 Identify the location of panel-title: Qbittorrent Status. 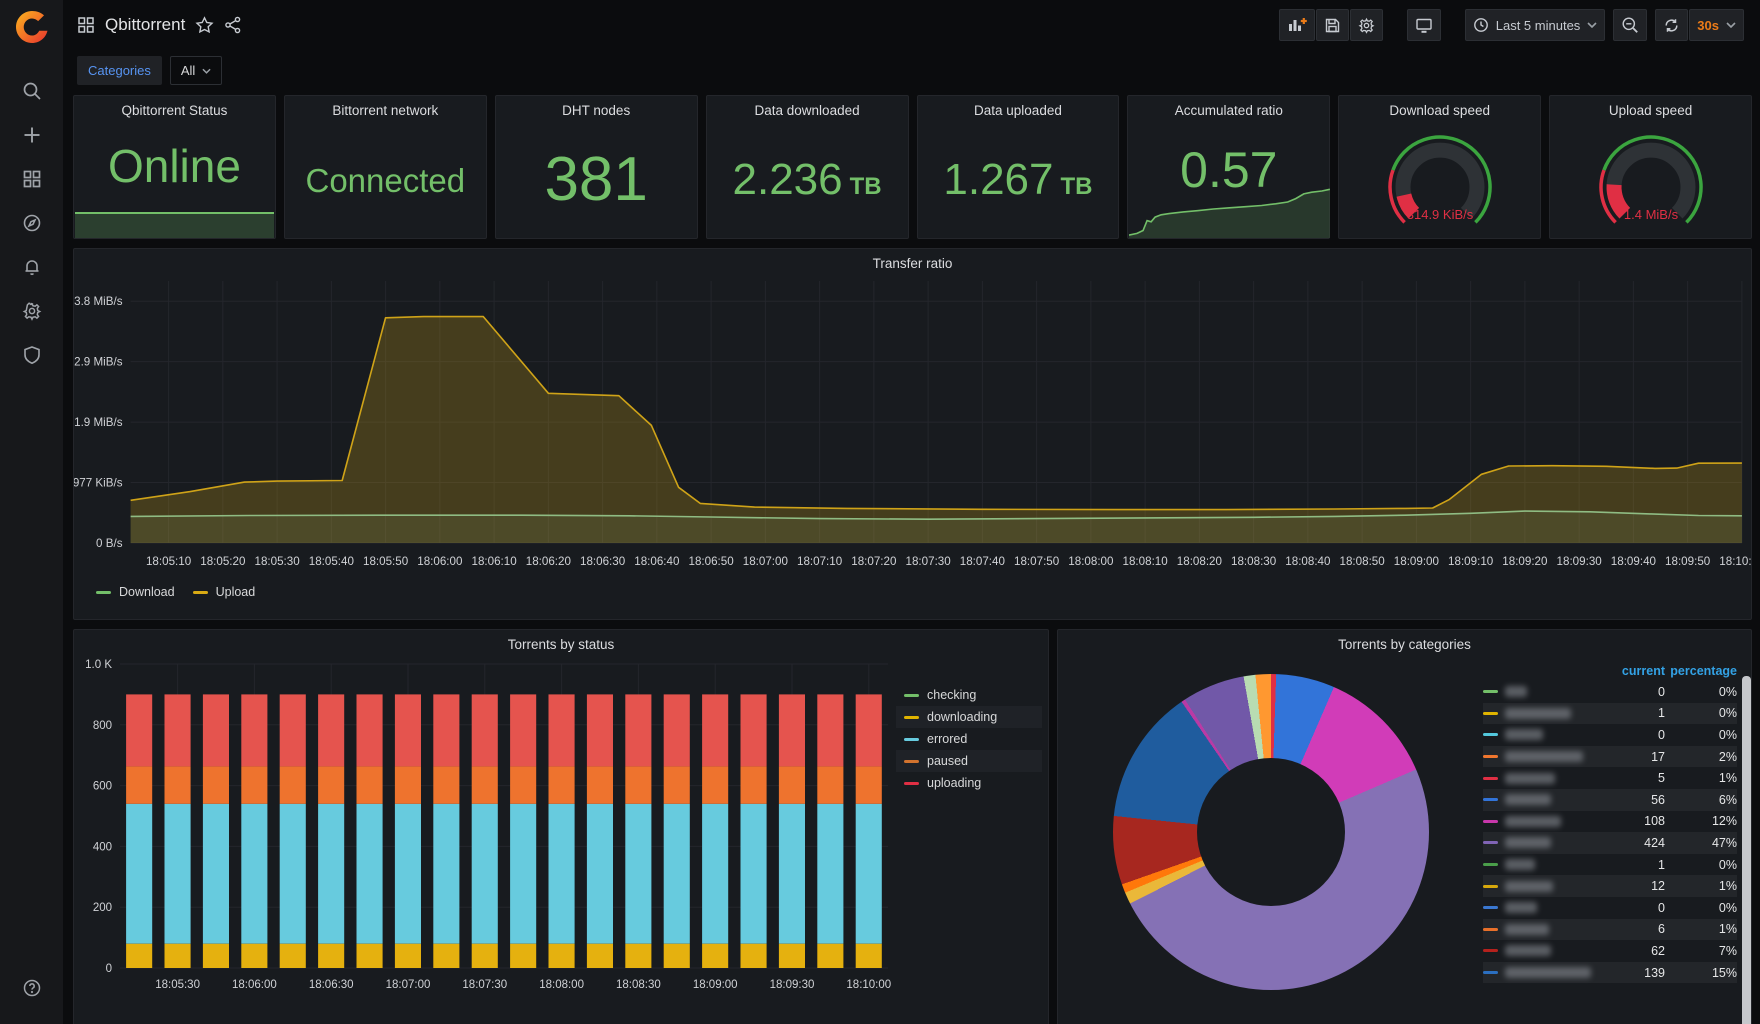
(174, 107).